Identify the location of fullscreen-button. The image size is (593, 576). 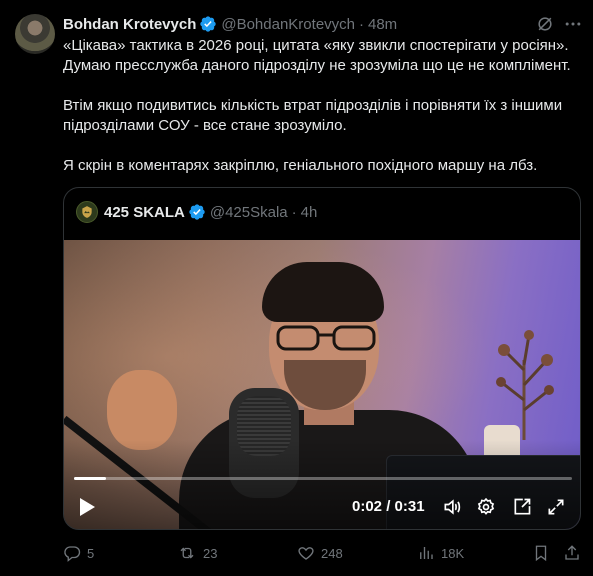
(556, 507).